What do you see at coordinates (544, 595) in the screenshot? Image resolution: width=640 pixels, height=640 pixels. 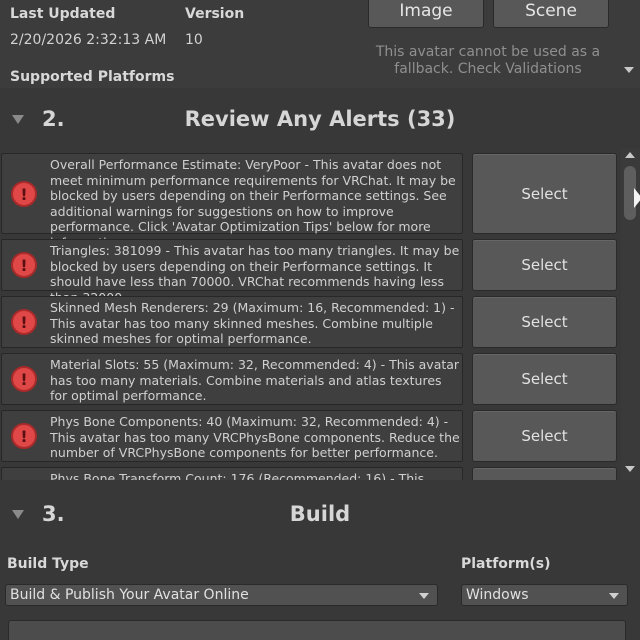 I see `platforms-dropdown: Windows` at bounding box center [544, 595].